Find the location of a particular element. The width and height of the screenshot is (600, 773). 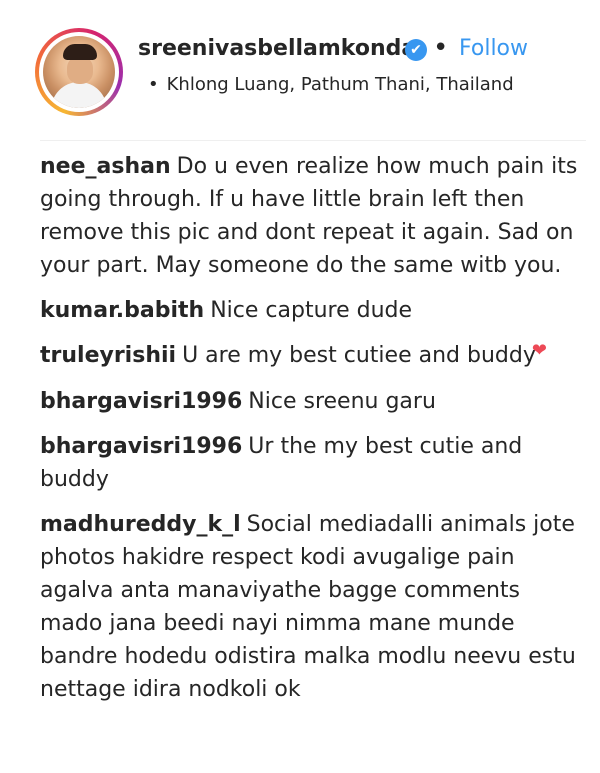

comment-username: kumar.babith is located at coordinates (122, 310).